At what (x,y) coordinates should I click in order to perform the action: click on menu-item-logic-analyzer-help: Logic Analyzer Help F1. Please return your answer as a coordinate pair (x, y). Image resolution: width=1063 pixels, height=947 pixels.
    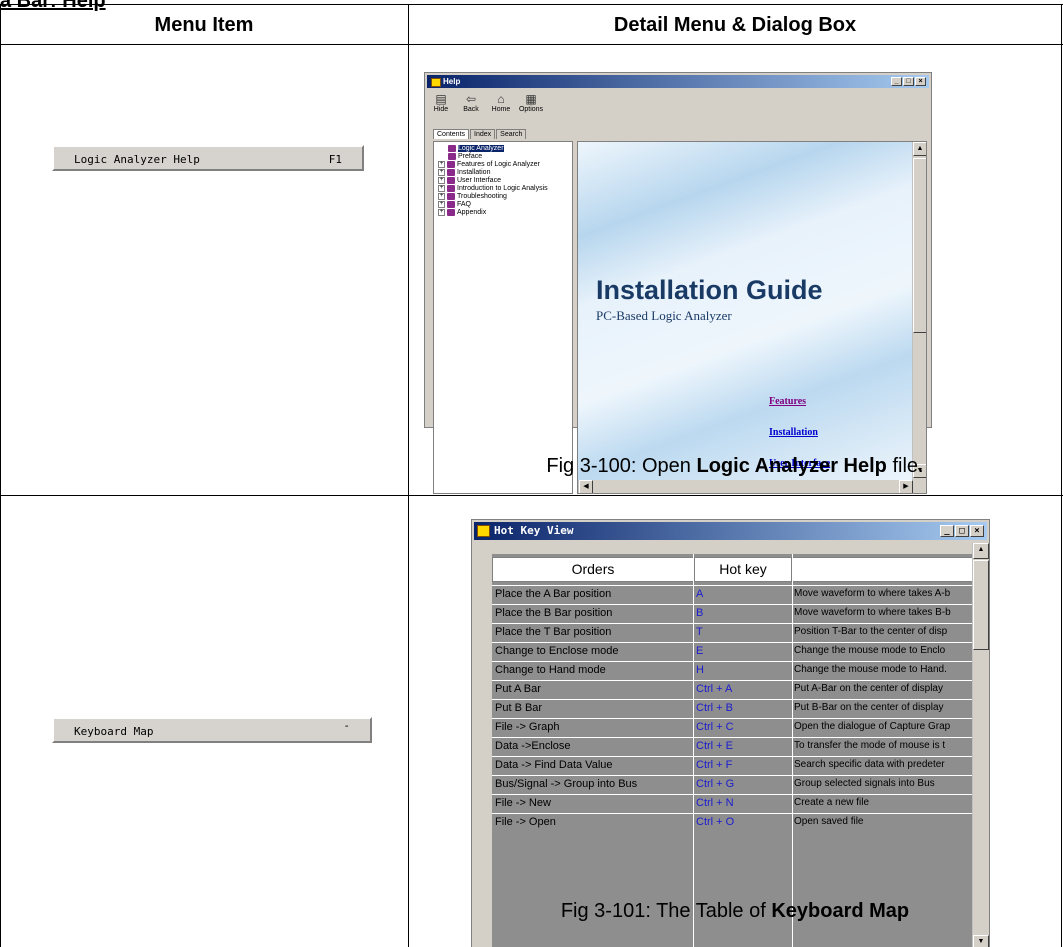
    Looking at the image, I should click on (208, 158).